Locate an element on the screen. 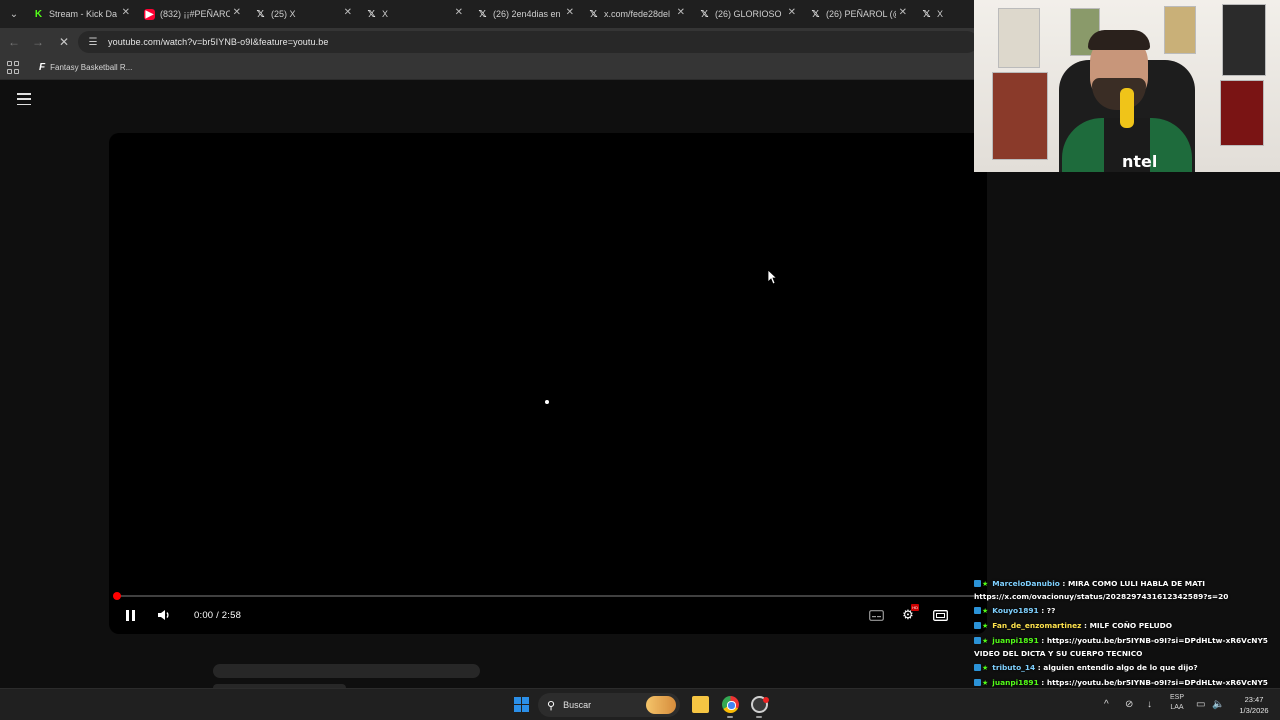 This screenshot has width=1280, height=720. system-clock: 23:47 1/3/2026 is located at coordinates (1254, 705).